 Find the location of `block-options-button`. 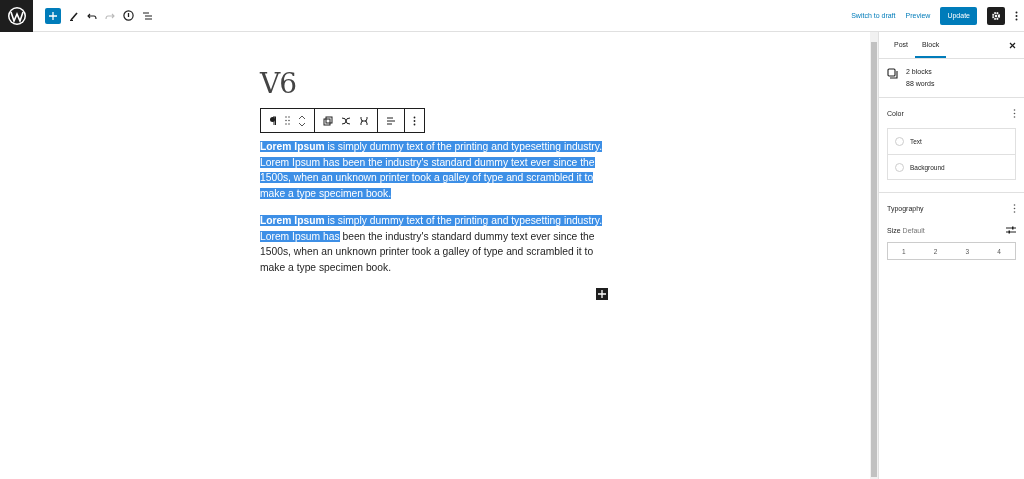

block-options-button is located at coordinates (414, 120).